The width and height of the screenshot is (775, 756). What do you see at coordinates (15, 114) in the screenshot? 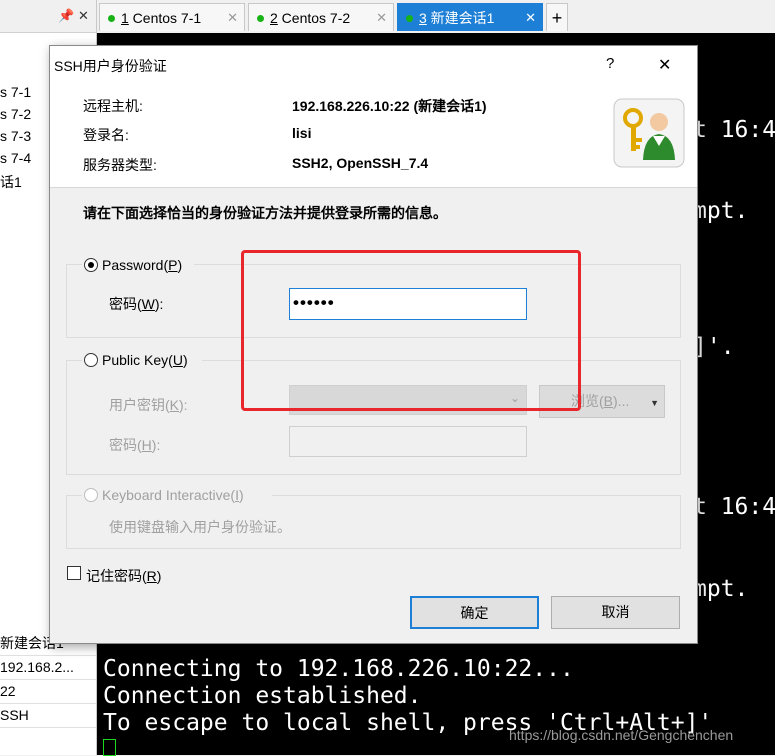
I see `tree-item: s 7-2` at bounding box center [15, 114].